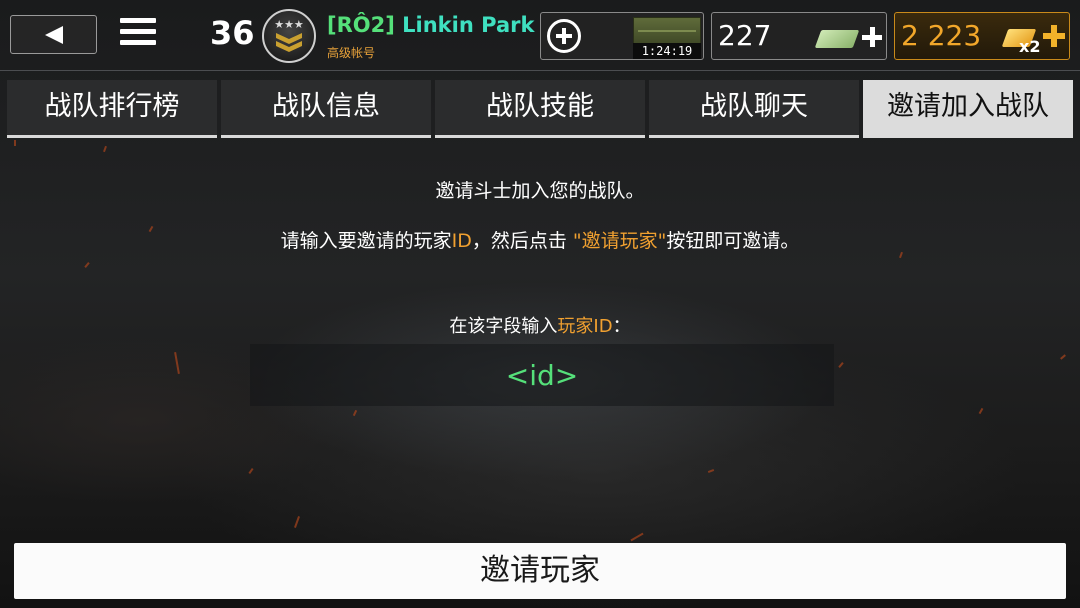 The width and height of the screenshot is (1080, 608). I want to click on instruction-part: 请输入要邀请的玩家, so click(366, 241).